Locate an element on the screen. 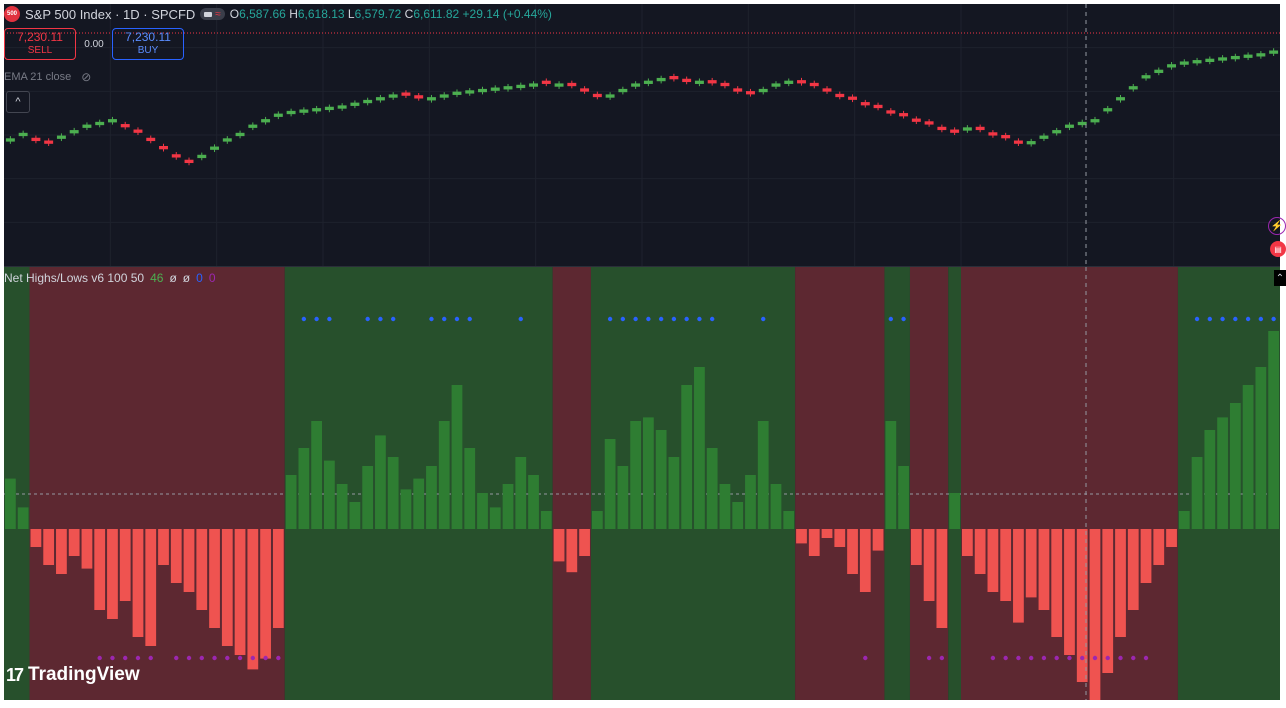 Image resolution: width=1286 pixels, height=708 pixels. tradingview-logo-icon: 17 is located at coordinates (15, 674).